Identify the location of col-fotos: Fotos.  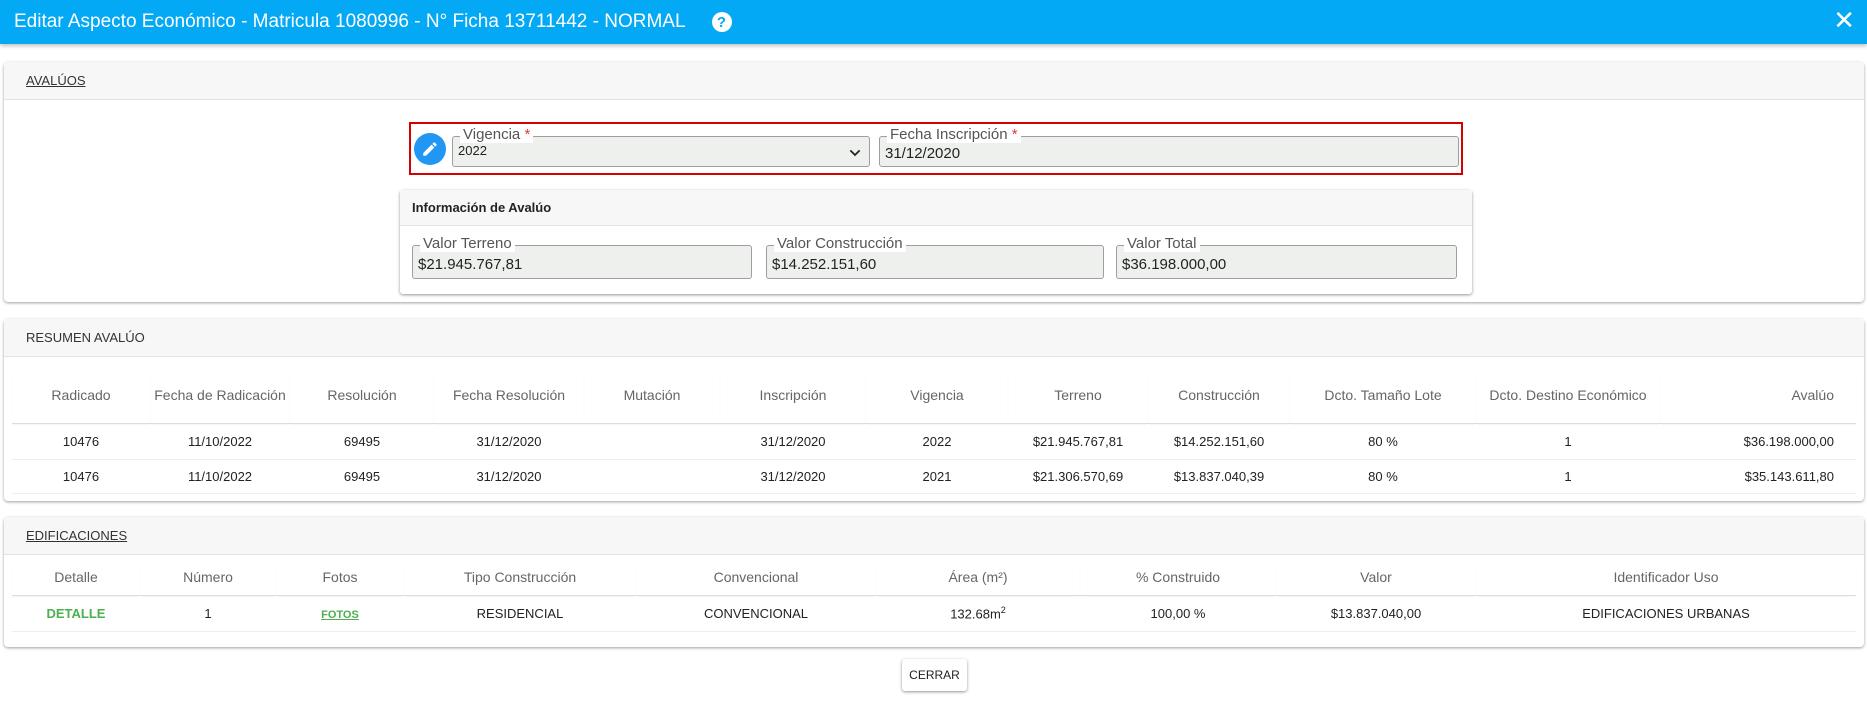
(340, 578).